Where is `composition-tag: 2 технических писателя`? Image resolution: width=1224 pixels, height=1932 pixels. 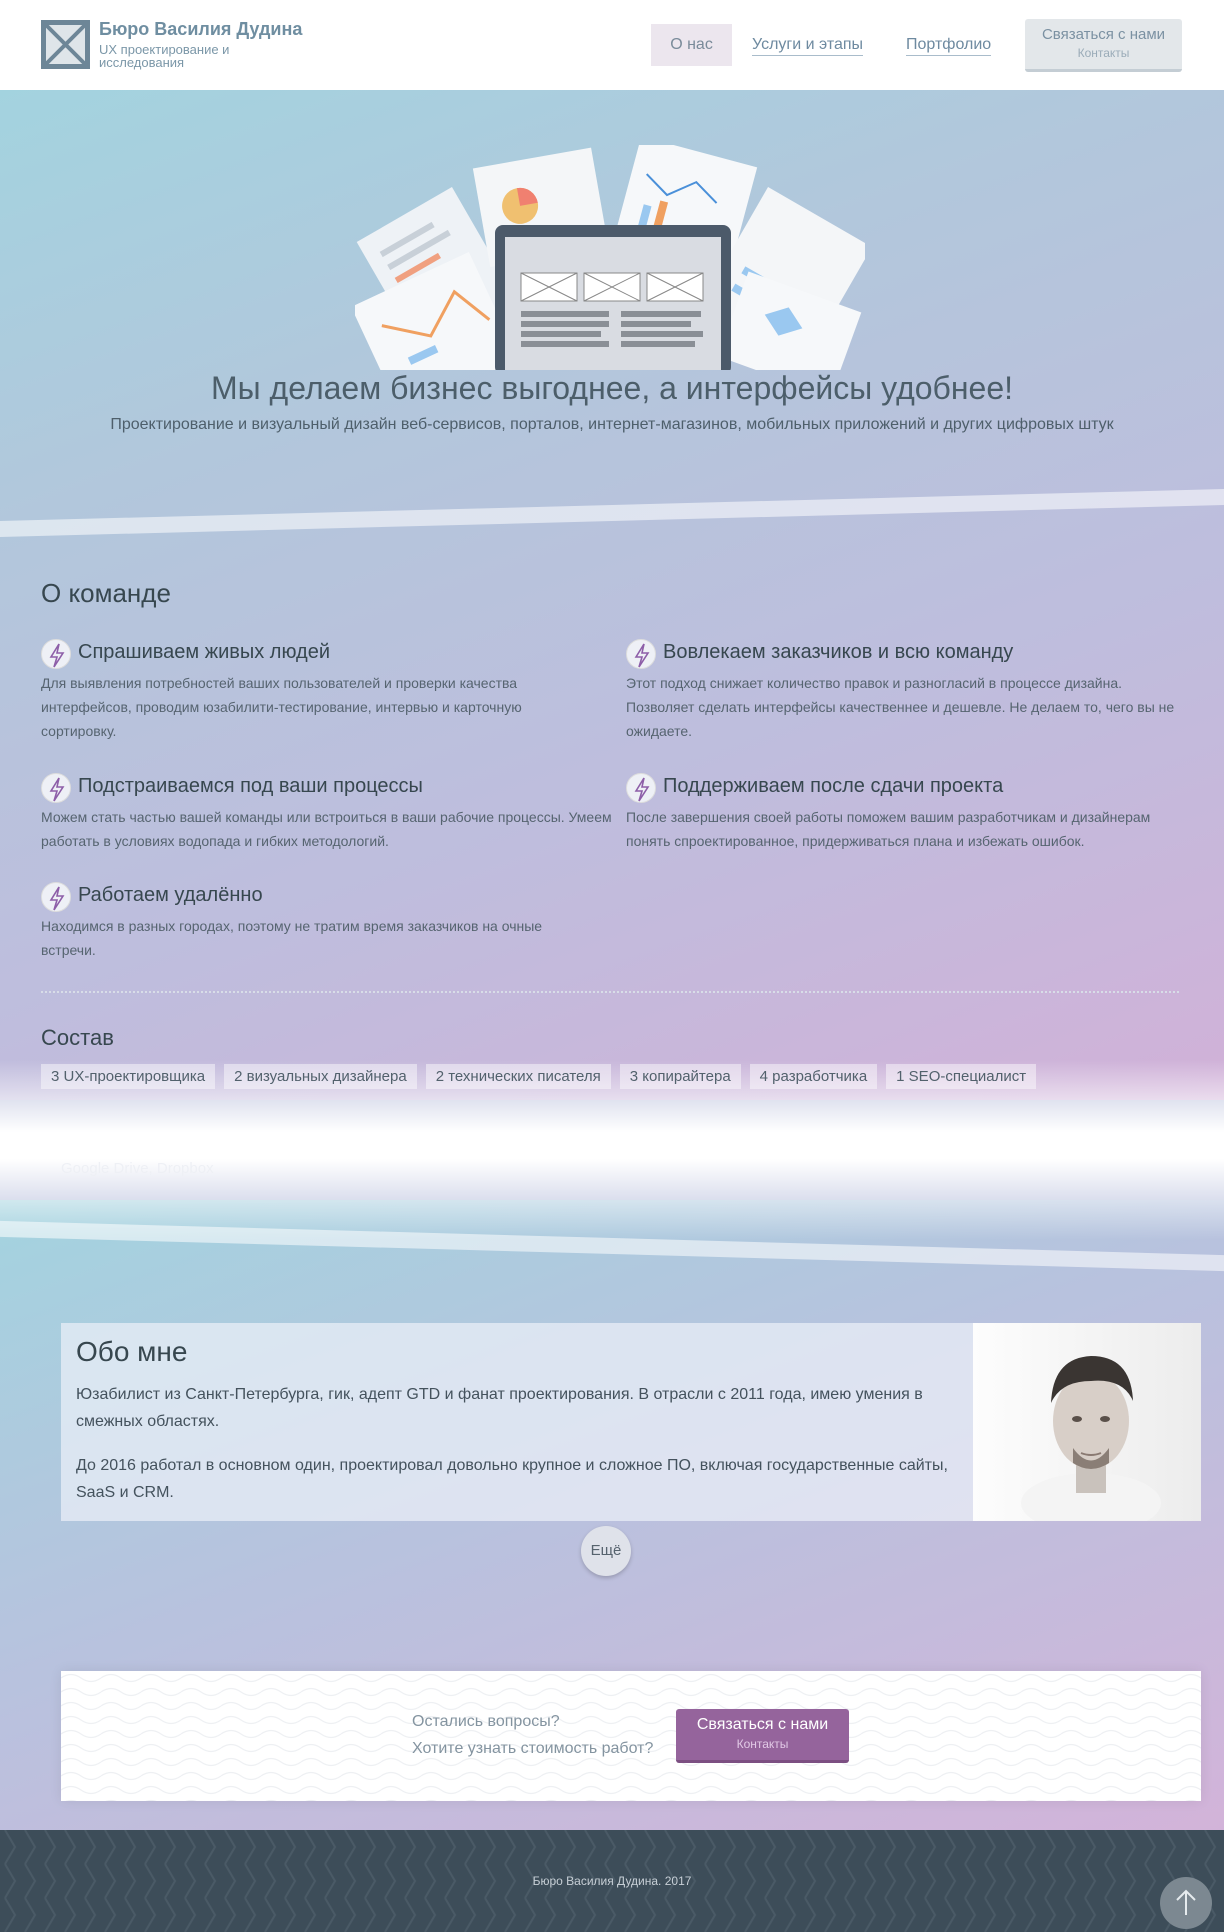
composition-tag: 2 технических писателя is located at coordinates (518, 1076).